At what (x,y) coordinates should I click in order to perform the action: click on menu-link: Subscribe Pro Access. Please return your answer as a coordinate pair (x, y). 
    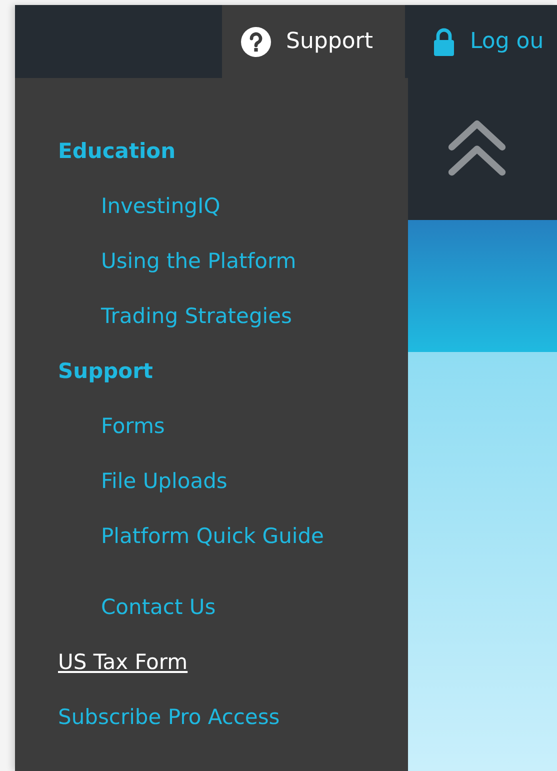
    Looking at the image, I should click on (169, 717).